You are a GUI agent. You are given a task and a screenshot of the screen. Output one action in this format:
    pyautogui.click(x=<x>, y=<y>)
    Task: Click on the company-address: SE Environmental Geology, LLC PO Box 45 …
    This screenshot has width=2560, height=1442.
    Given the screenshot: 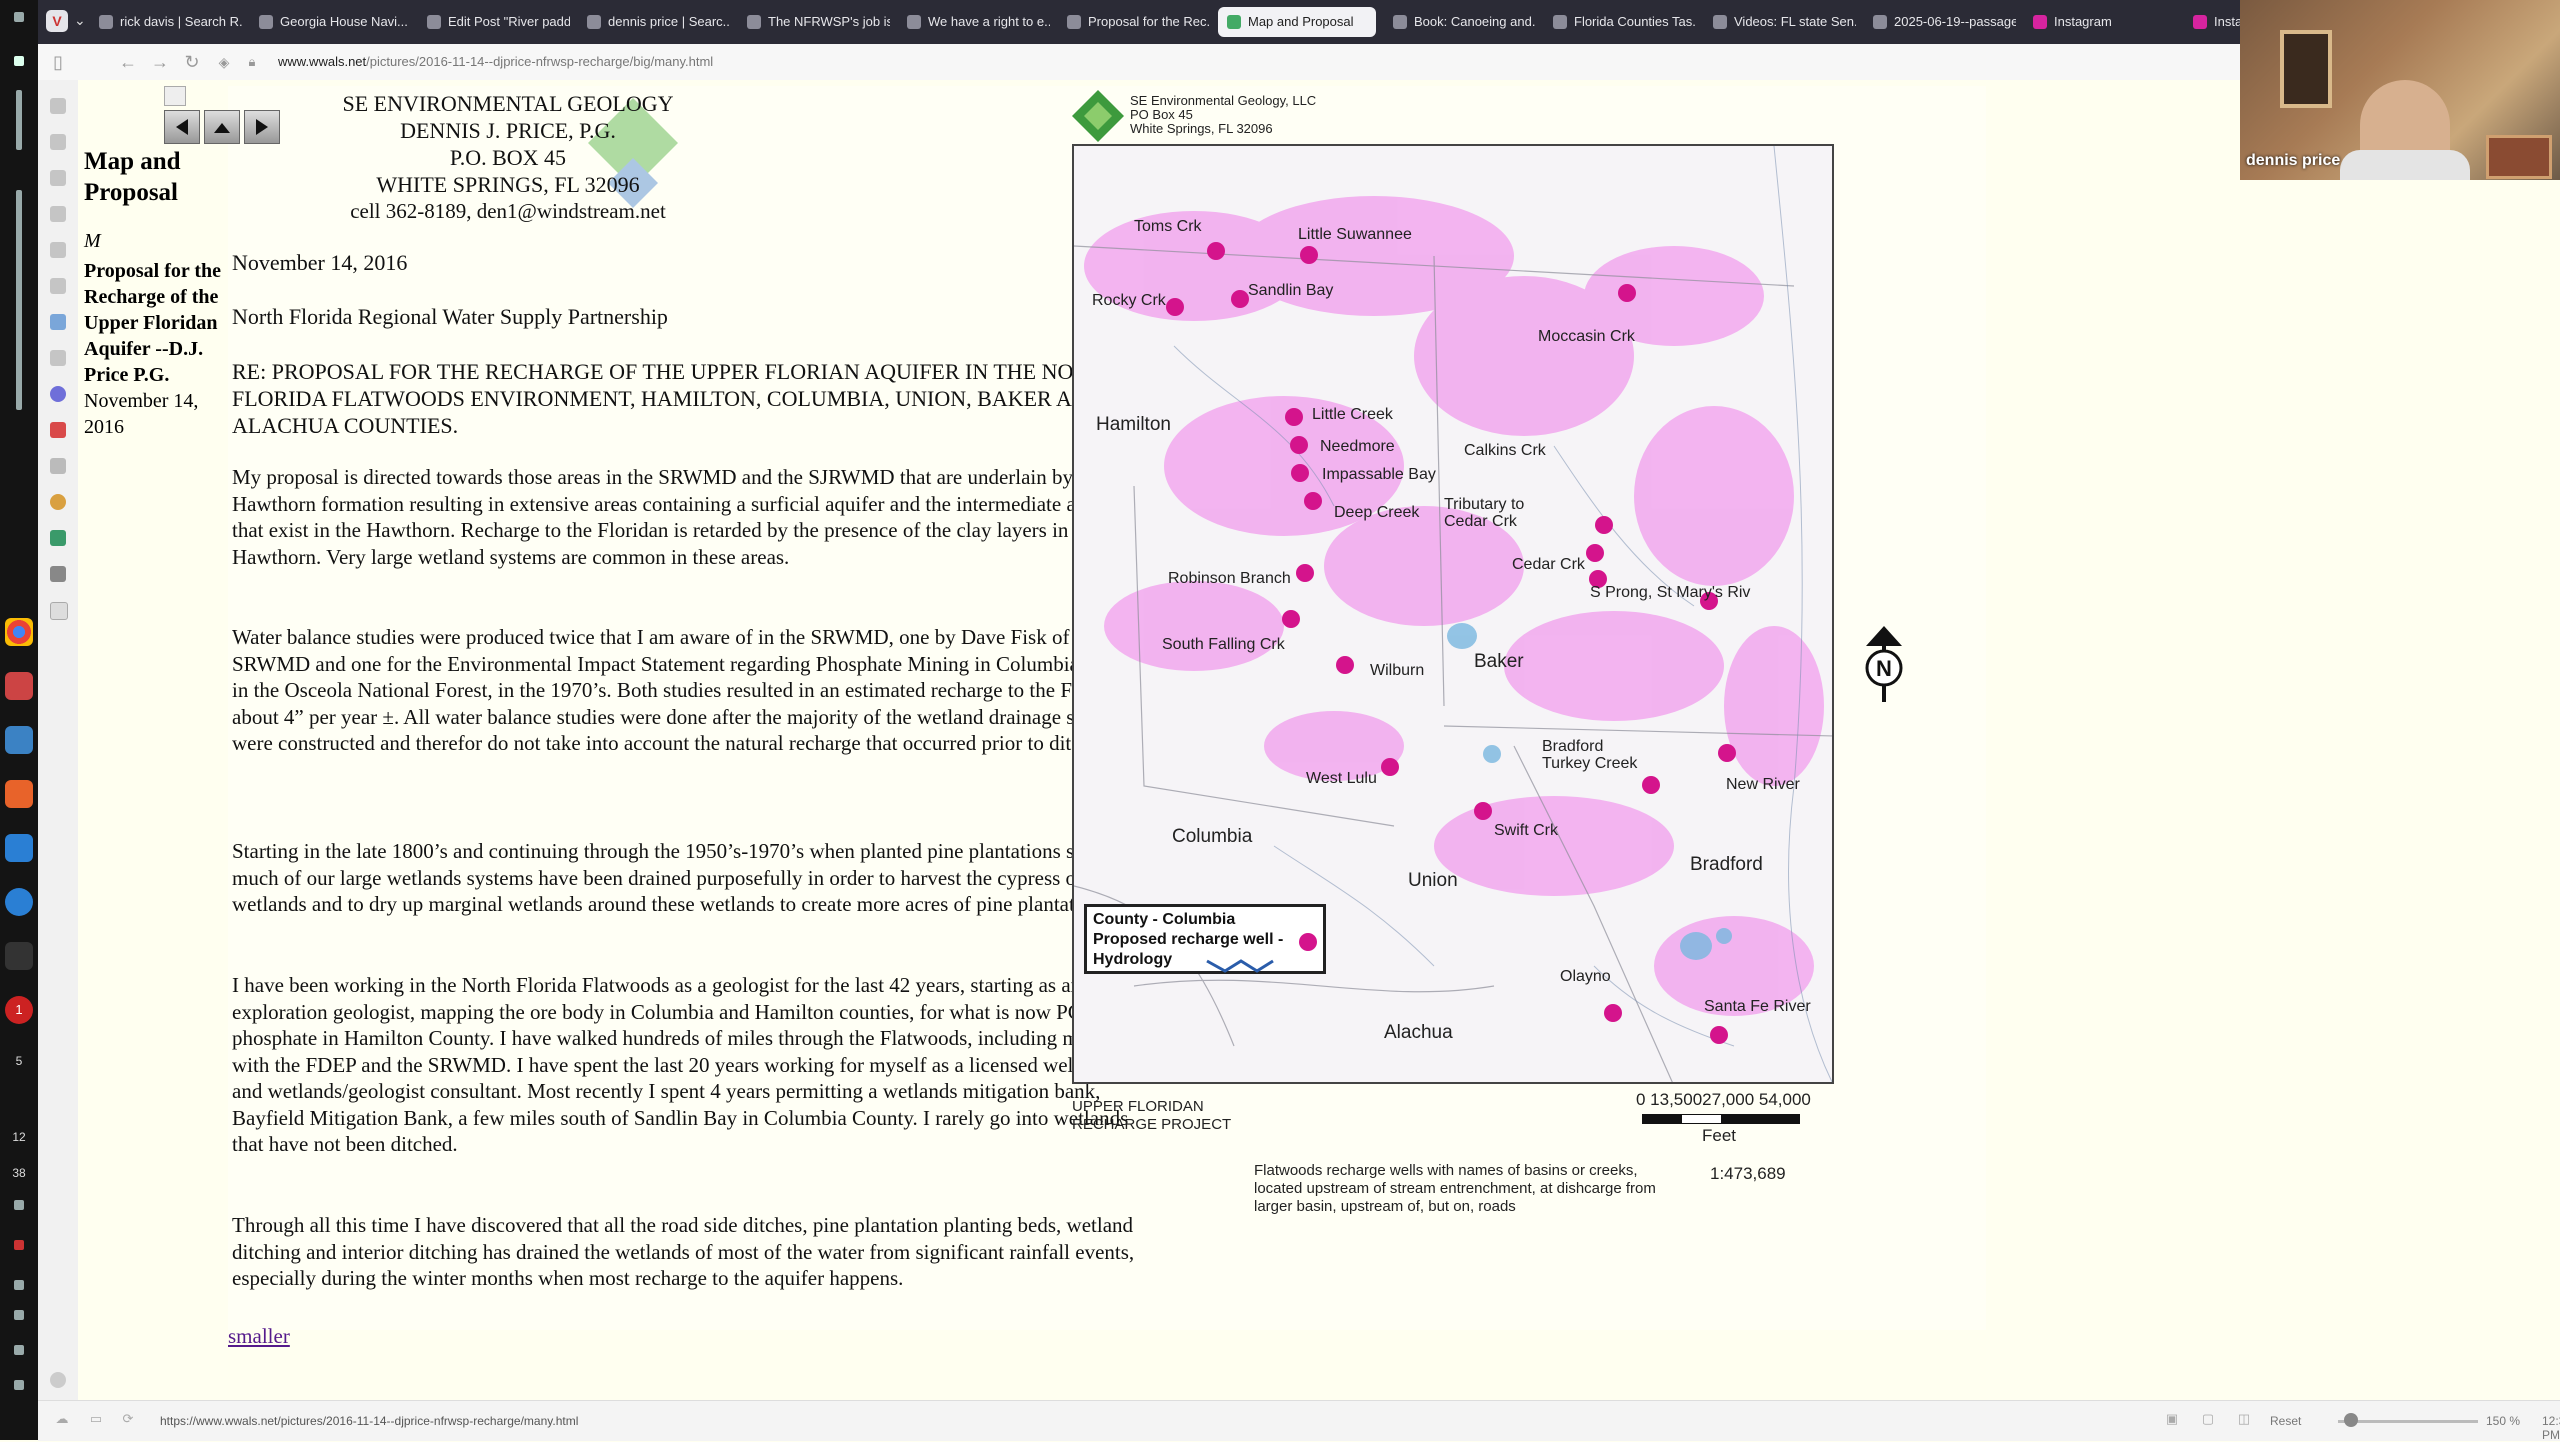 What is the action you would take?
    pyautogui.click(x=1223, y=114)
    